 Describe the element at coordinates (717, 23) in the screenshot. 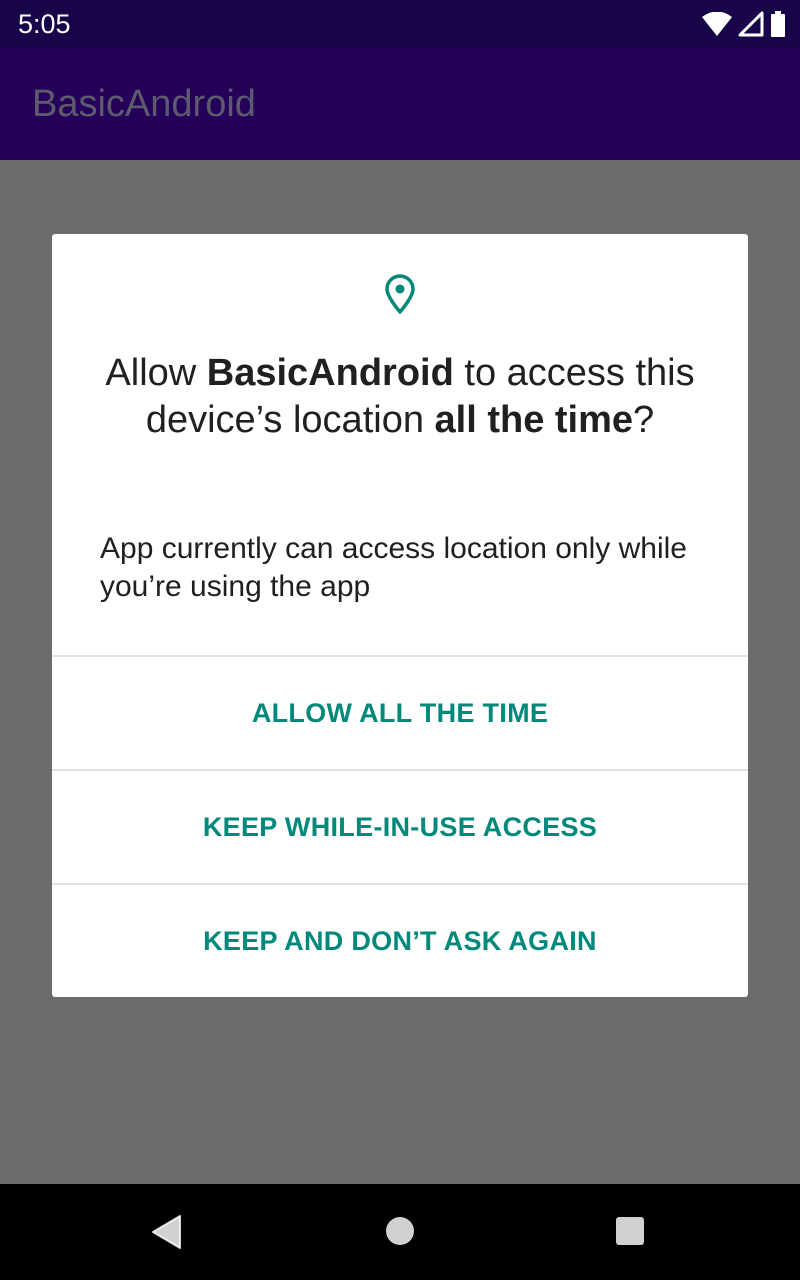

I see `wifi-icon` at that location.